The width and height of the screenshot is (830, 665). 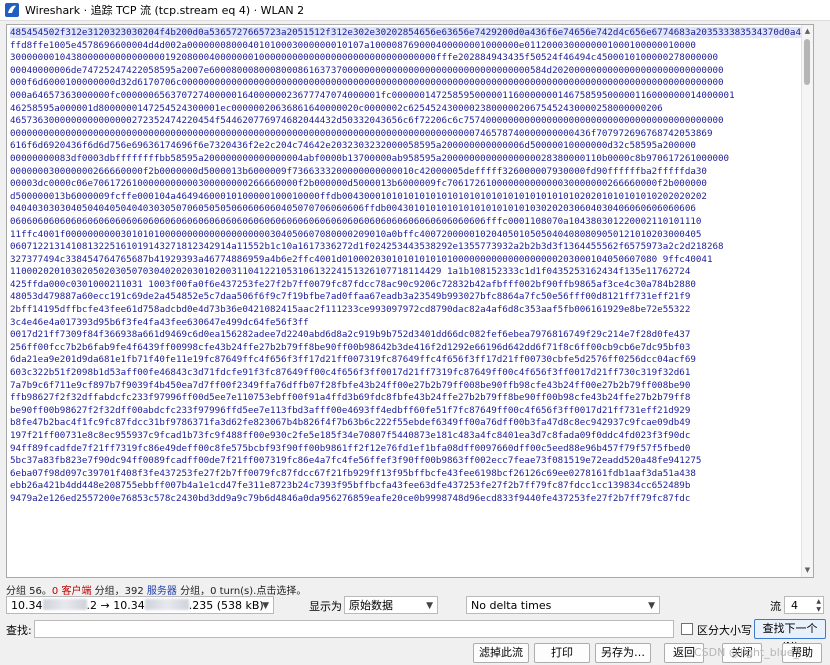 I want to click on delta-times-select: No delta times ▼, so click(x=563, y=605).